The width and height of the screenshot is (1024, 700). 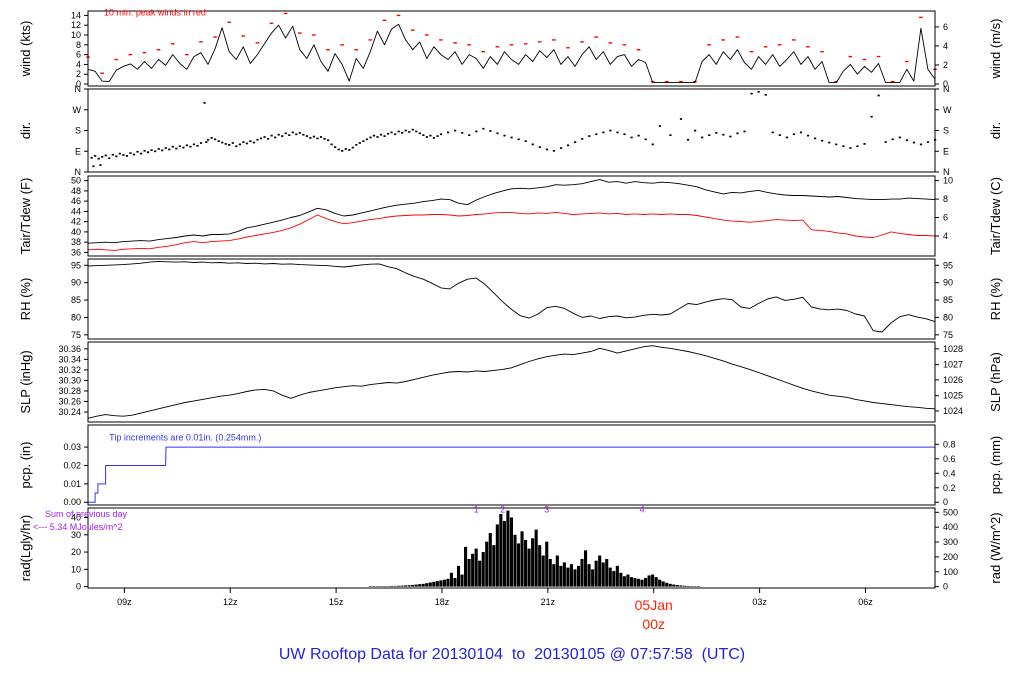 I want to click on series-tair, so click(x=511, y=211).